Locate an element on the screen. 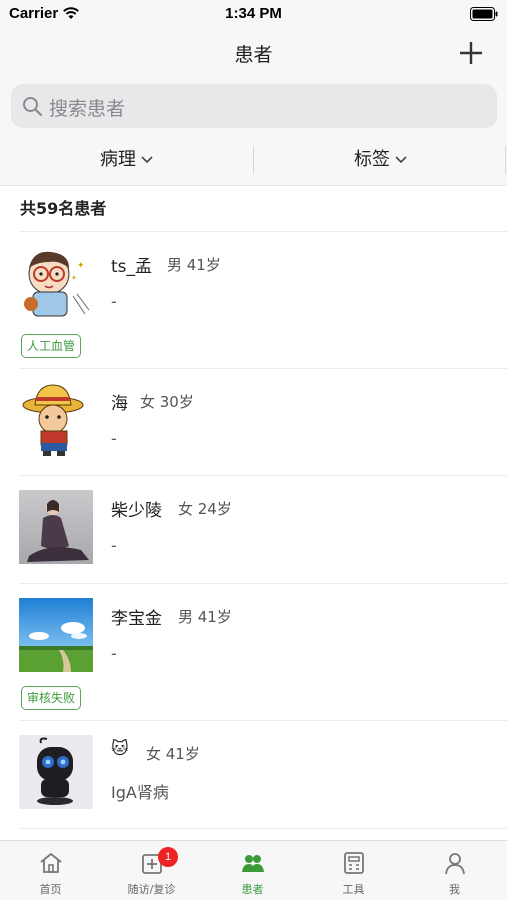 This screenshot has height=900, width=507. tag-filter: 标签 is located at coordinates (380, 161).